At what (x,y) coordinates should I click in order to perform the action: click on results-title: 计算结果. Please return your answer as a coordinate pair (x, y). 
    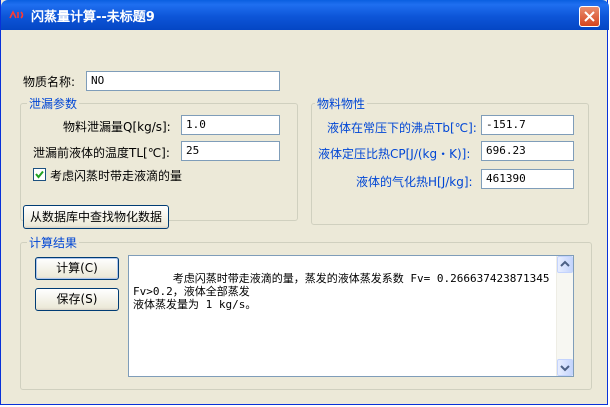
    Looking at the image, I should click on (53, 242).